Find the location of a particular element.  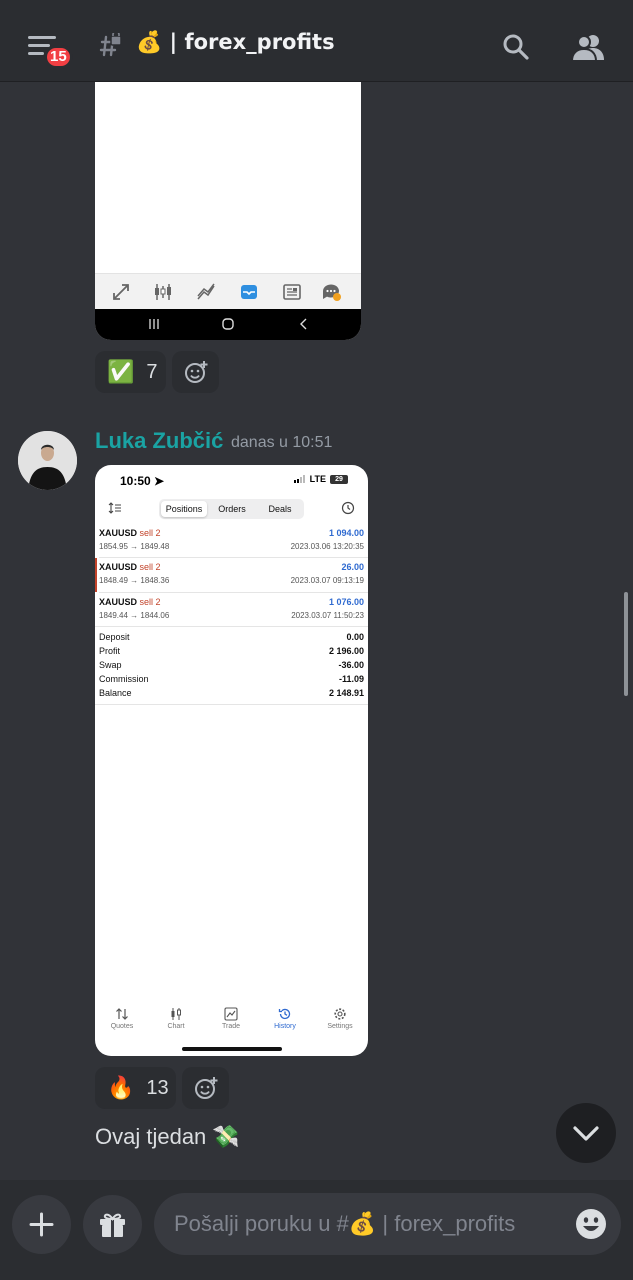

segment-orders: Orders is located at coordinates (232, 509).